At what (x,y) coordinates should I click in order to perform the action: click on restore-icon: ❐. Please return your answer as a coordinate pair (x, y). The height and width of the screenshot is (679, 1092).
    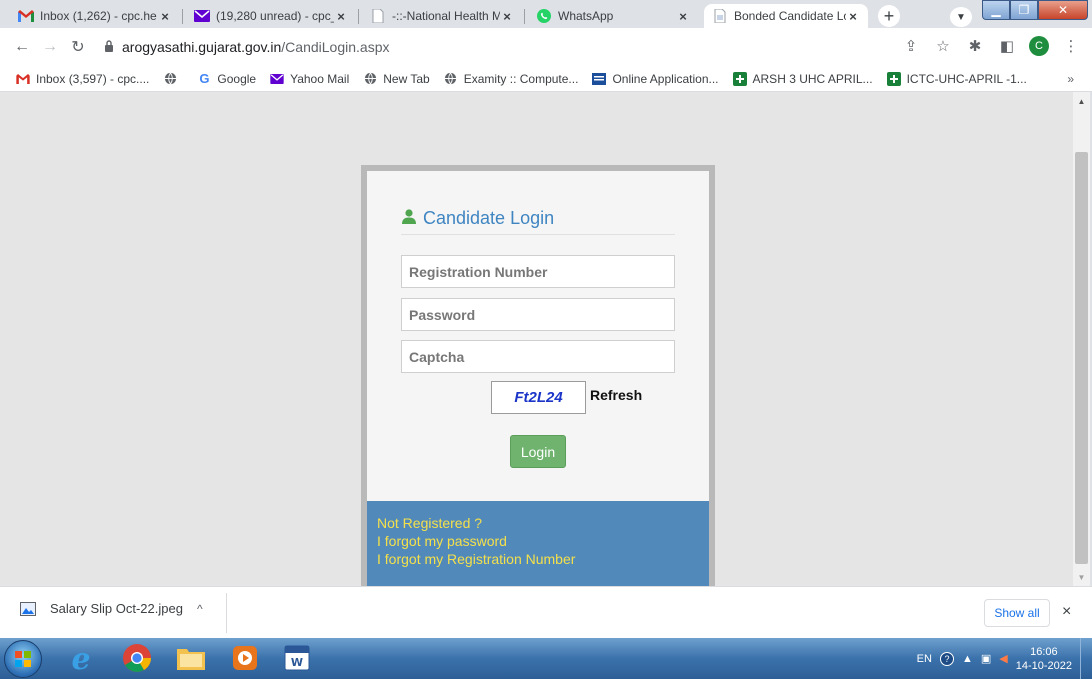
    Looking at the image, I should click on (1024, 10).